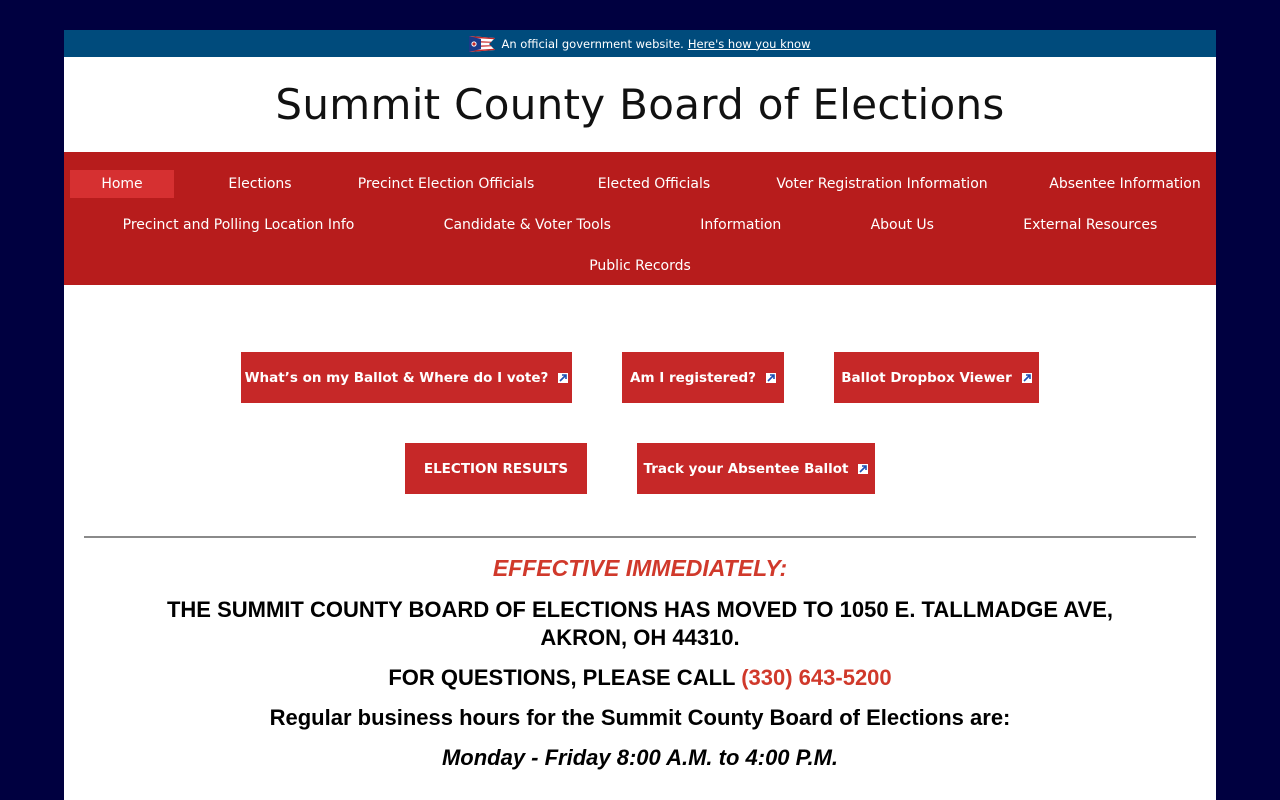 This screenshot has height=800, width=1280. What do you see at coordinates (740, 225) in the screenshot?
I see `nav-item-information: Information` at bounding box center [740, 225].